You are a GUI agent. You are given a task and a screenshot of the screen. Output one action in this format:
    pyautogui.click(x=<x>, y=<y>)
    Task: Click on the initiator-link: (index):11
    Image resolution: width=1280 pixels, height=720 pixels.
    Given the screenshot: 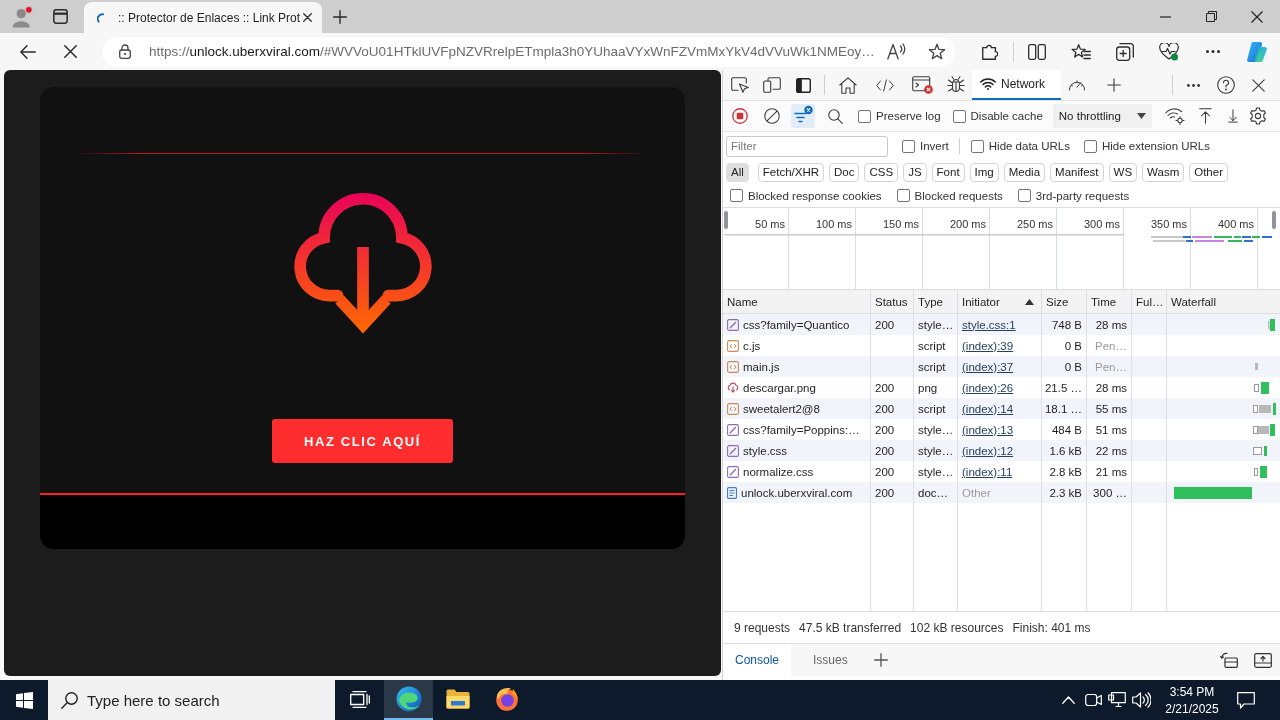 What is the action you would take?
    pyautogui.click(x=987, y=471)
    